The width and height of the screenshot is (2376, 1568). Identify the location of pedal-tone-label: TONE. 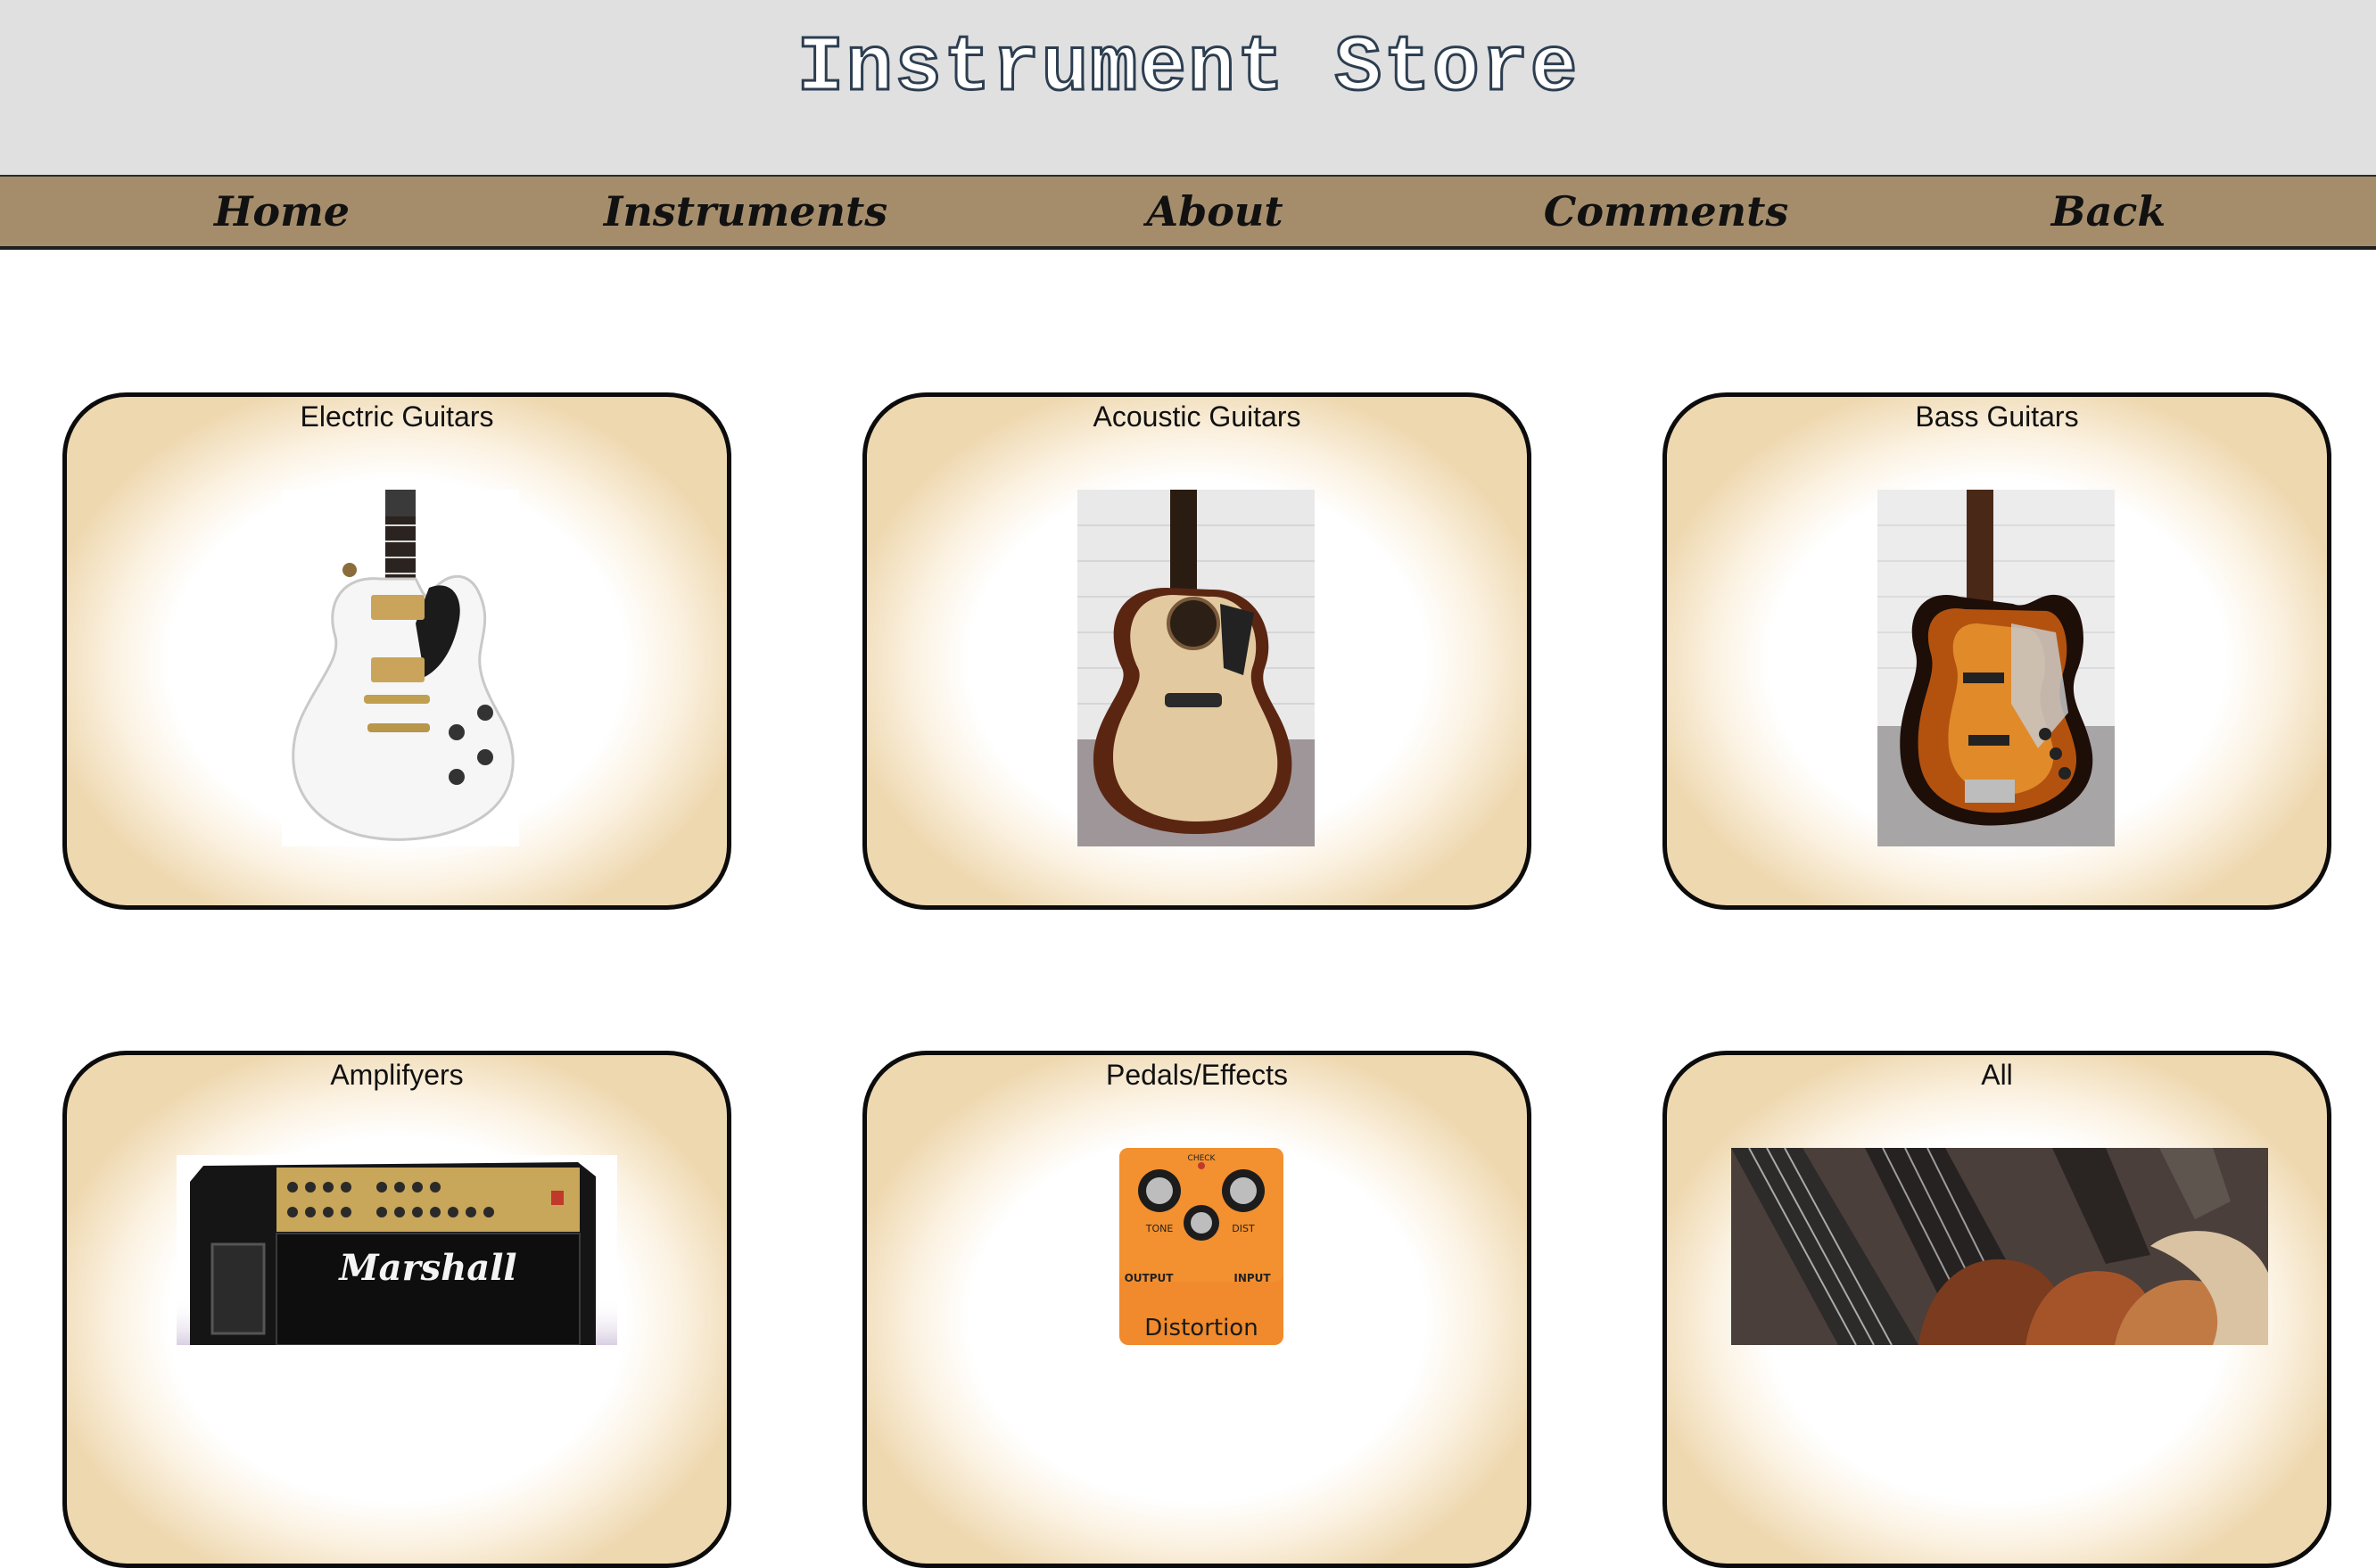
(1159, 1228).